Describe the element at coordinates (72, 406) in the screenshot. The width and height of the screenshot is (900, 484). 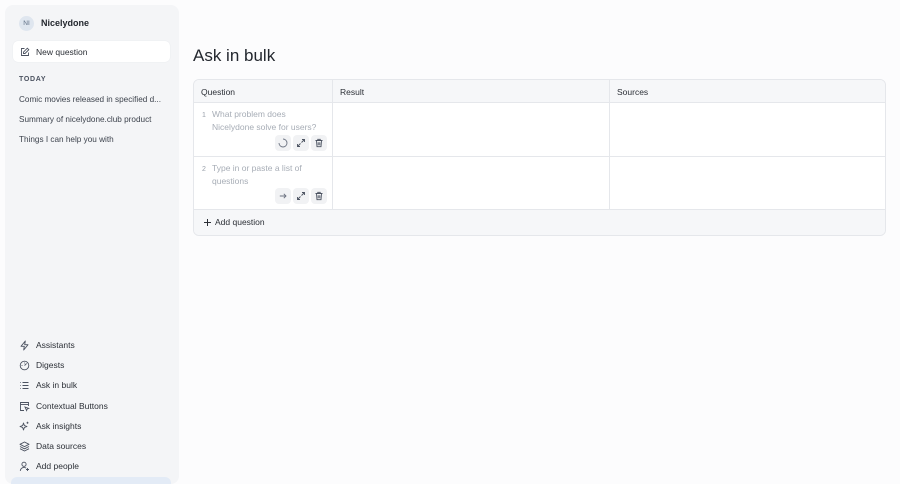
I see `sidebar-item-label: Contextual Buttons` at that location.